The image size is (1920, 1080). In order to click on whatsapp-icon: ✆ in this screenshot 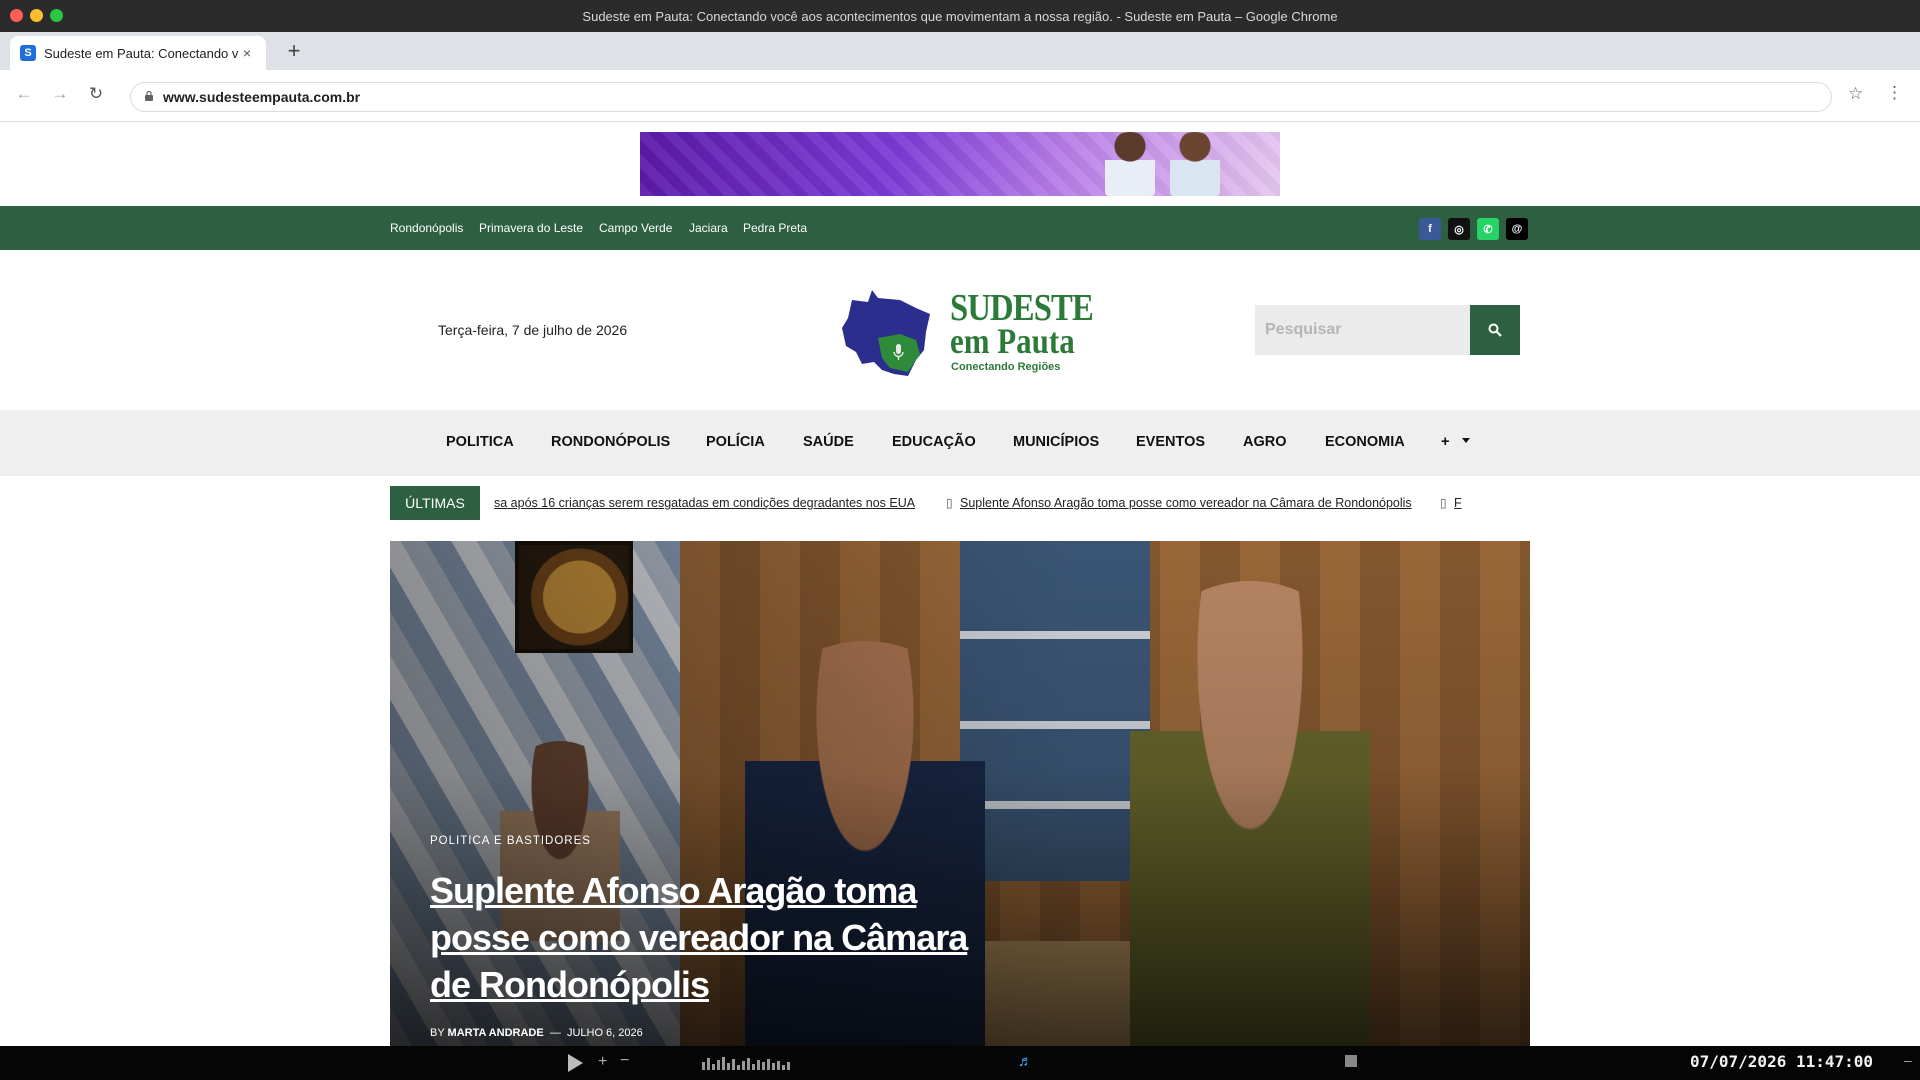, I will do `click(1488, 229)`.